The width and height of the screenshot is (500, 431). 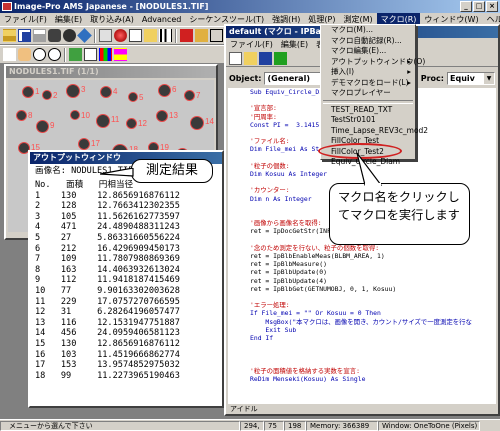 I want to click on mail-icon, so click(x=135, y=35).